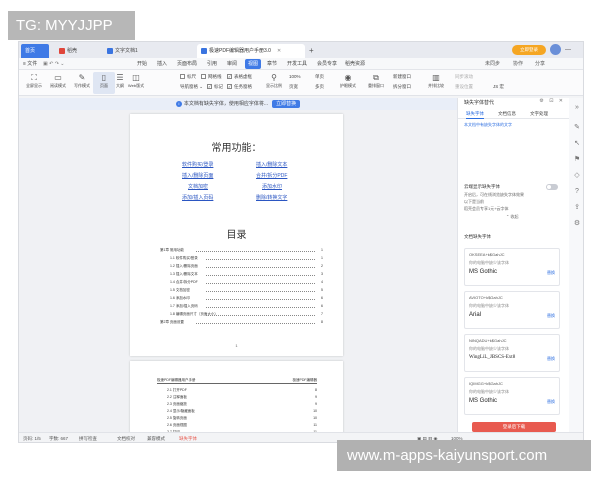  I want to click on panel-header-icons: ⚙ ⊡ ✕, so click(552, 101).